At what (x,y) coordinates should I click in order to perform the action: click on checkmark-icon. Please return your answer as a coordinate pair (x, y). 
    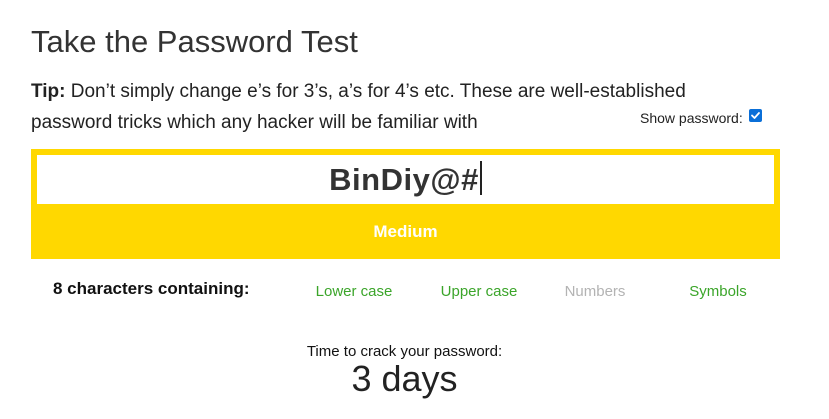
    Looking at the image, I should click on (755, 115).